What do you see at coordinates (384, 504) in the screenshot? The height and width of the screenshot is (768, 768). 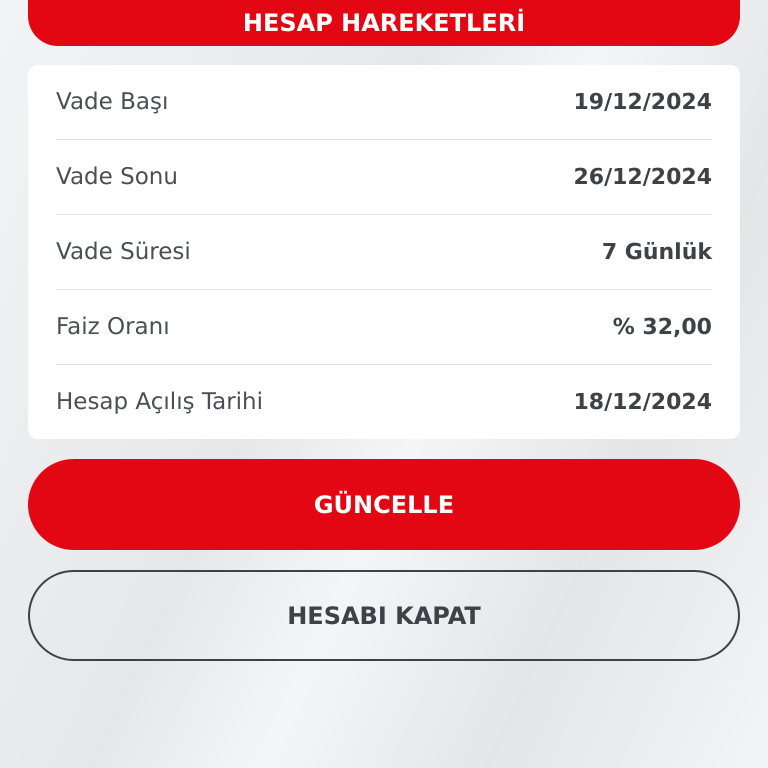 I see `update-button: GÜNCELLE` at bounding box center [384, 504].